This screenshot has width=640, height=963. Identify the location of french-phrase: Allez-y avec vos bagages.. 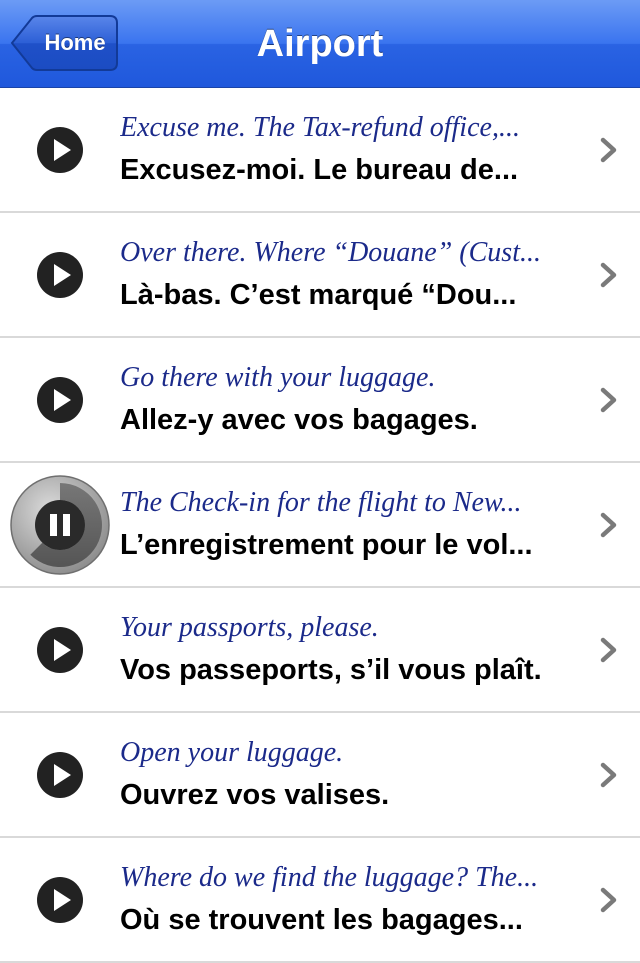
(299, 420).